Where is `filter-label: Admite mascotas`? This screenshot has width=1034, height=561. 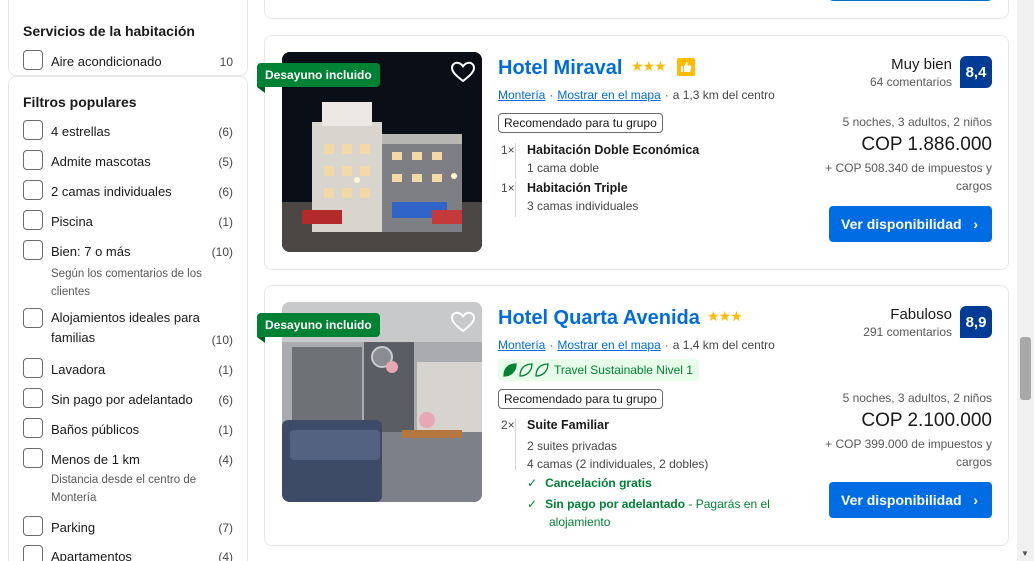
filter-label: Admite mascotas is located at coordinates (101, 161).